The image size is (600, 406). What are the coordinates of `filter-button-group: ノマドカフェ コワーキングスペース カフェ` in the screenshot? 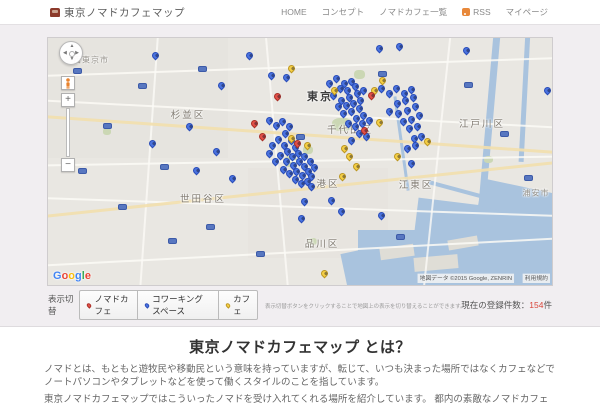 It's located at (169, 305).